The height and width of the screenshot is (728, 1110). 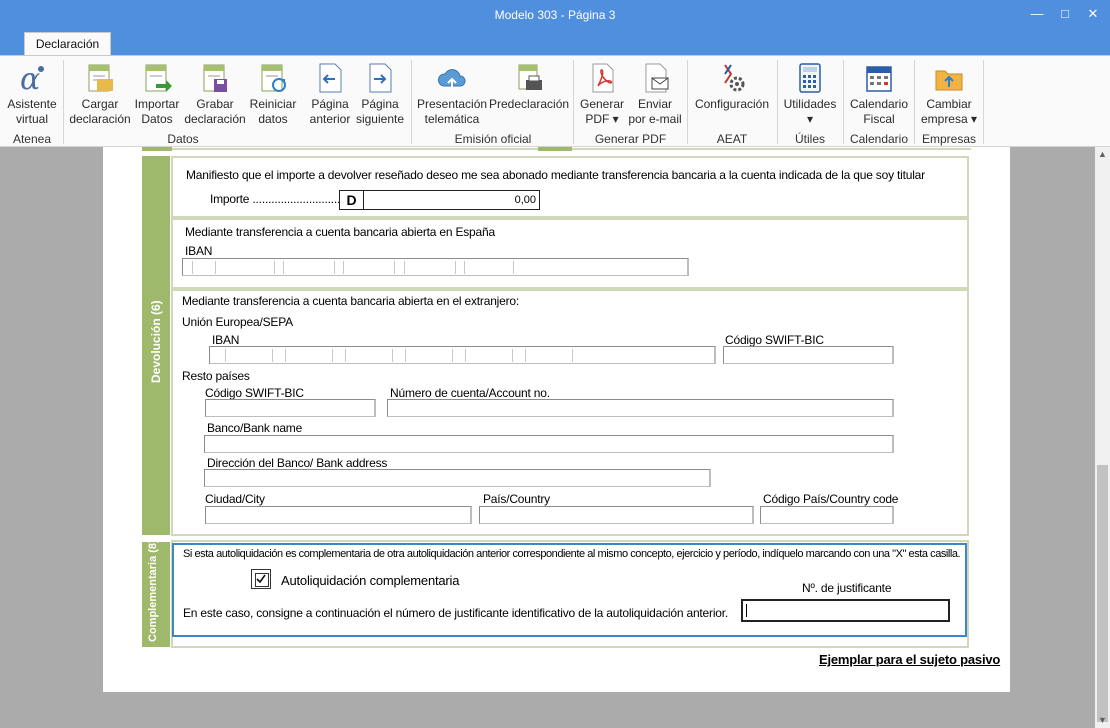 I want to click on devolucion-side-text: Devolución (6), so click(x=156, y=341).